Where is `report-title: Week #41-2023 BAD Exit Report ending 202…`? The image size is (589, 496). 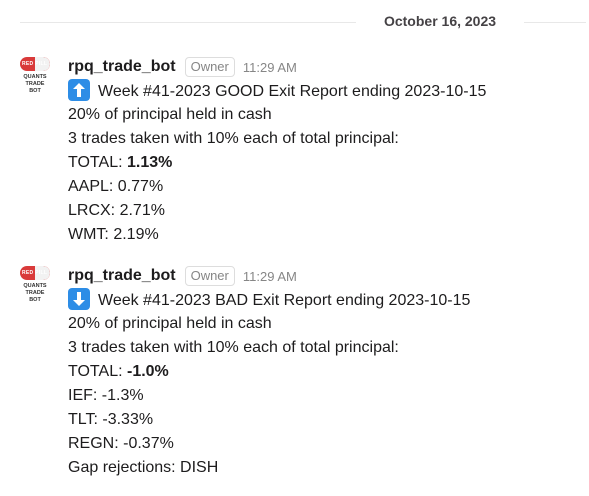 report-title: Week #41-2023 BAD Exit Report ending 202… is located at coordinates (325, 300).